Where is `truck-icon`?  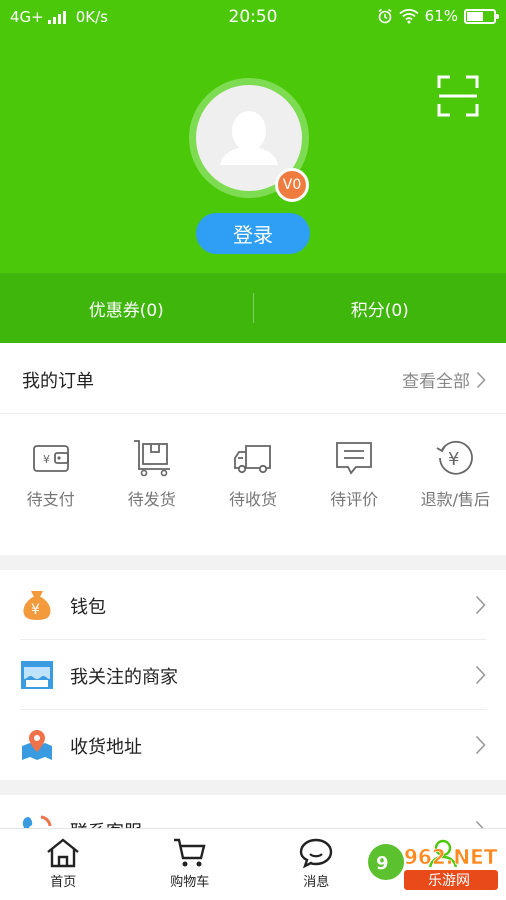 truck-icon is located at coordinates (252, 459).